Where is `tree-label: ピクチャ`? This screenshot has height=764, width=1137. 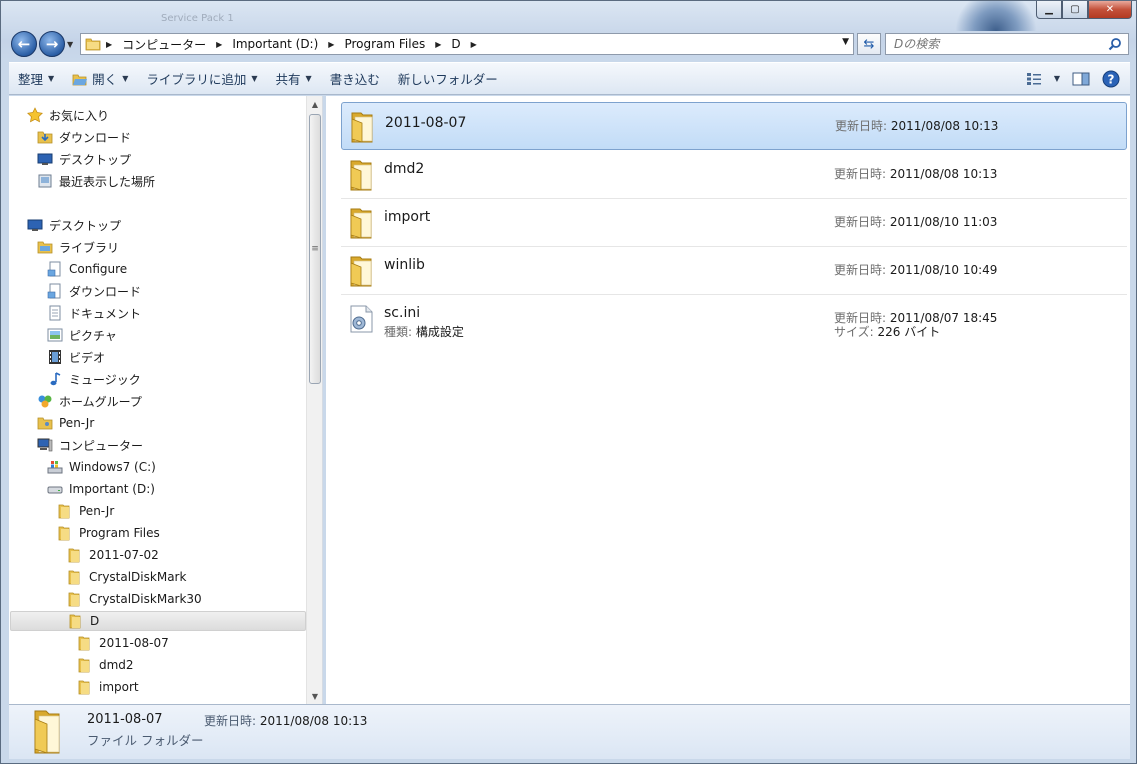 tree-label: ピクチャ is located at coordinates (93, 335).